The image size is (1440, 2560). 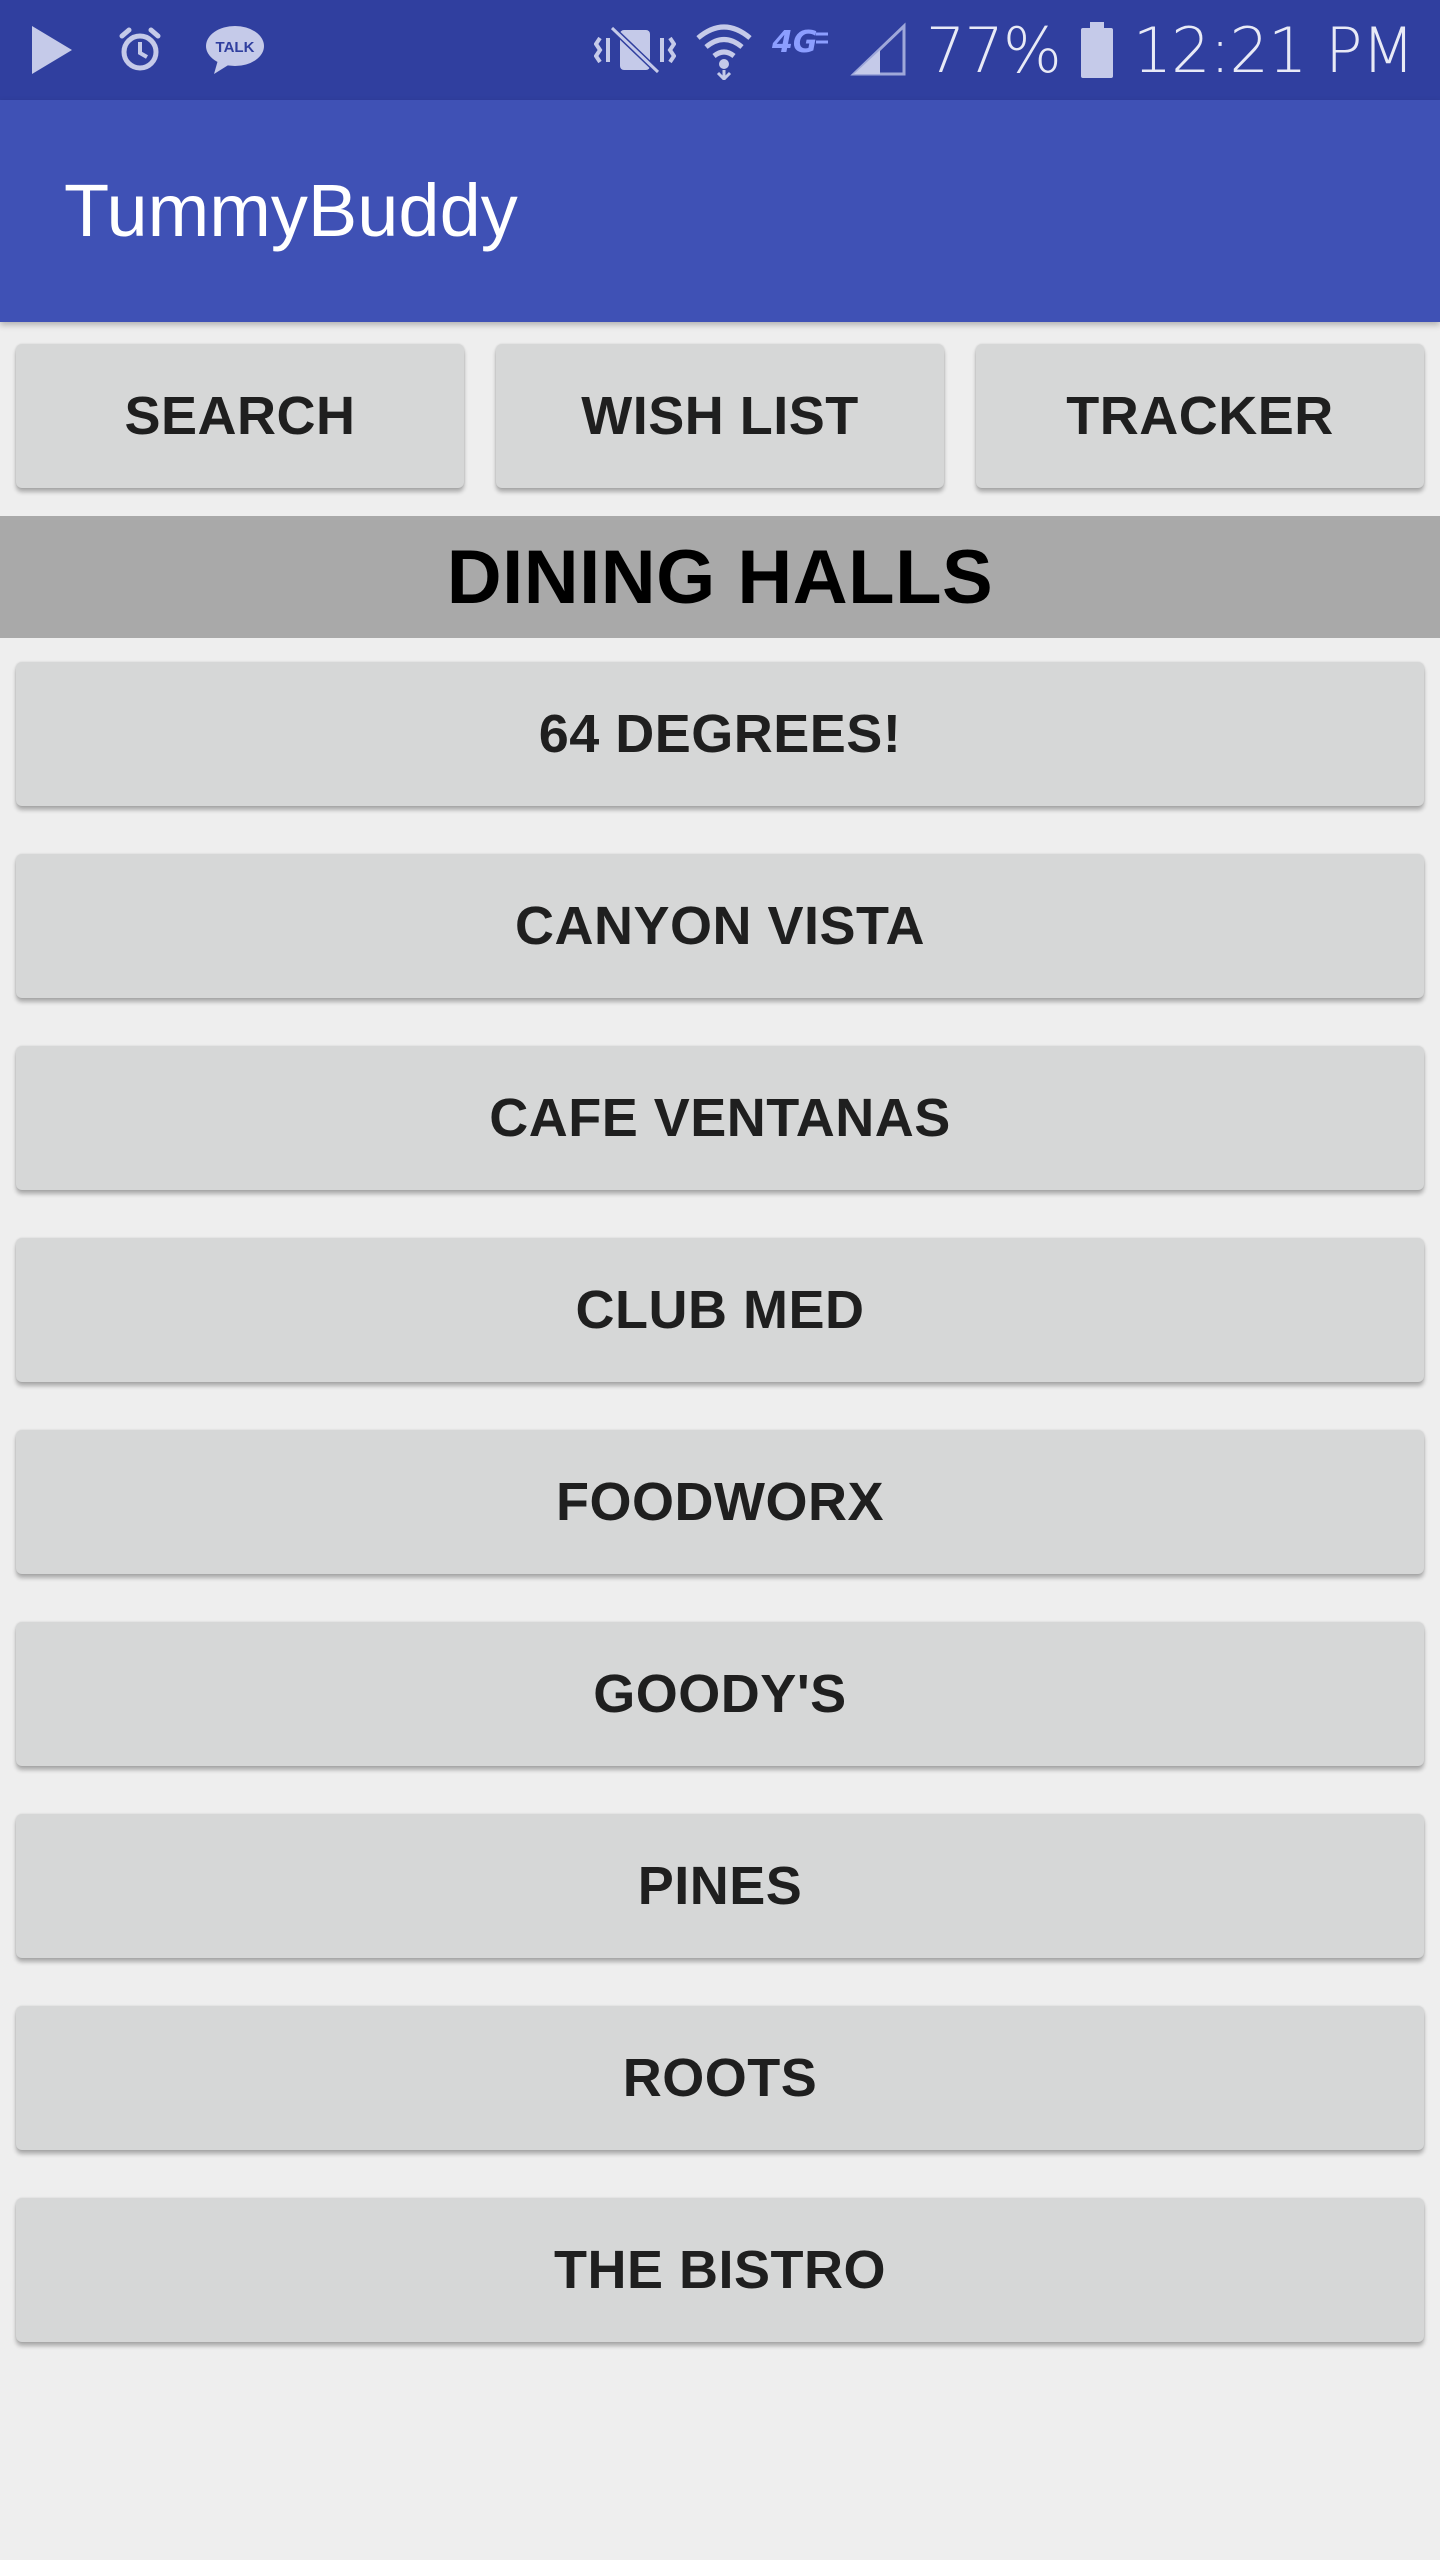 I want to click on talk-icon: TALK, so click(x=235, y=50).